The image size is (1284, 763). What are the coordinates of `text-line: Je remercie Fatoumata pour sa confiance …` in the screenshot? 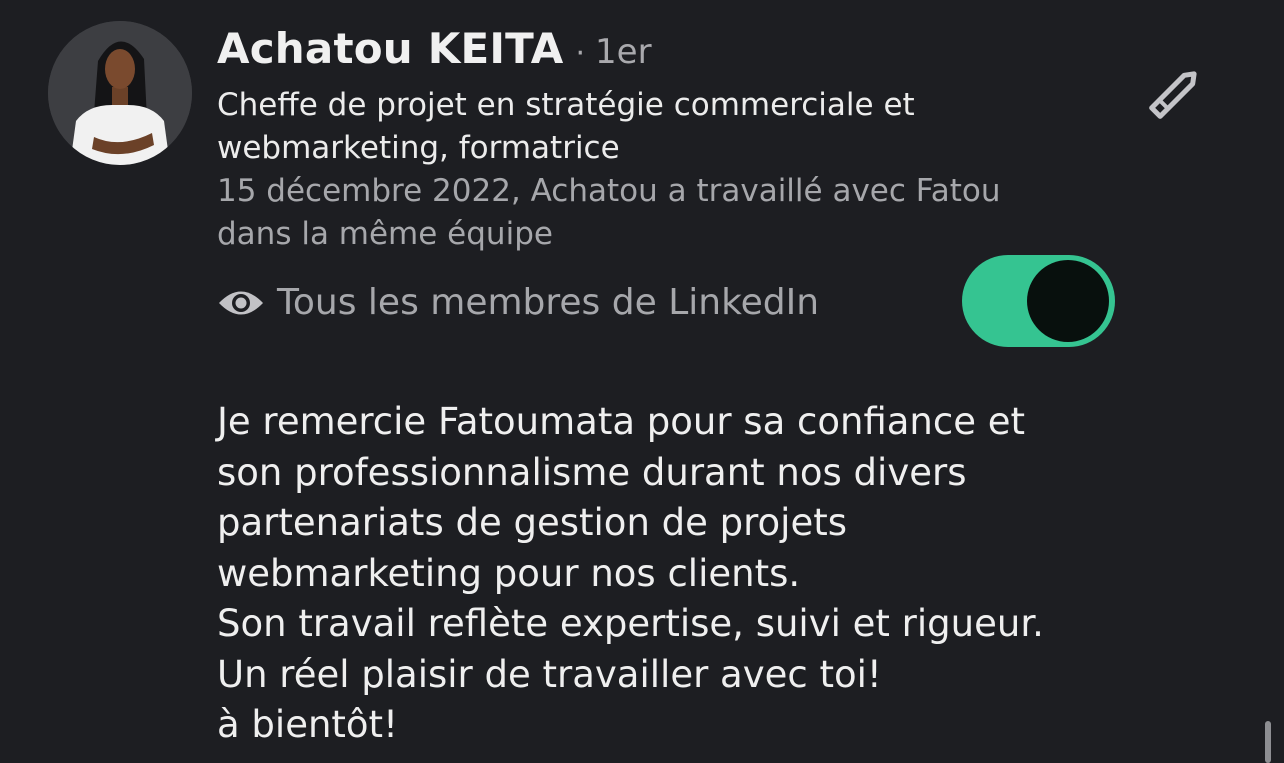 It's located at (621, 421).